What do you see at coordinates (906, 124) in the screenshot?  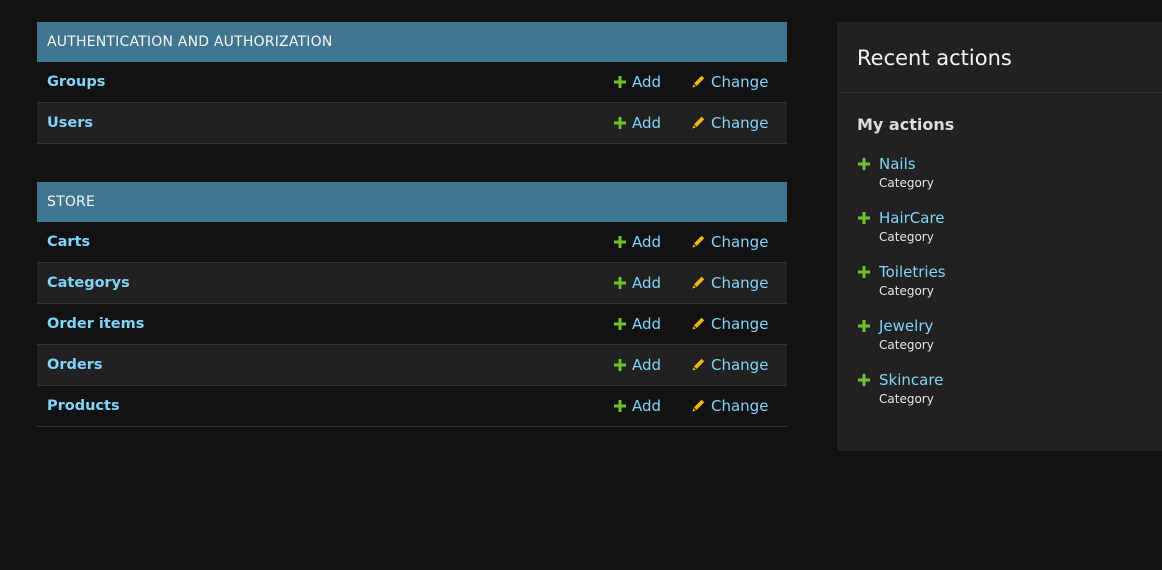 I see `my-actions-heading: My actions` at bounding box center [906, 124].